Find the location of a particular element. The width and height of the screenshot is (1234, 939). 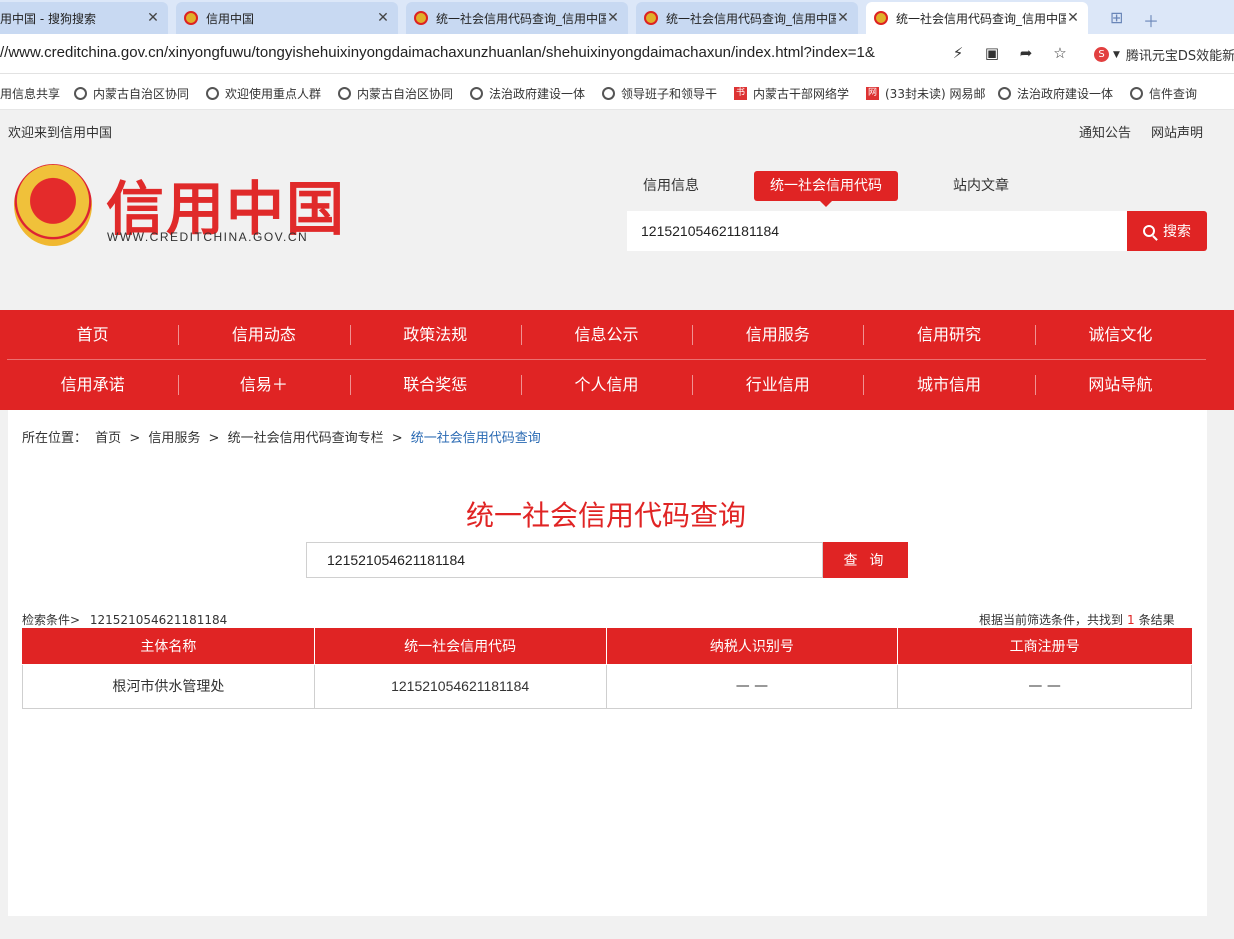

breadcrumb-credit-service: 信用服务 is located at coordinates (174, 438).